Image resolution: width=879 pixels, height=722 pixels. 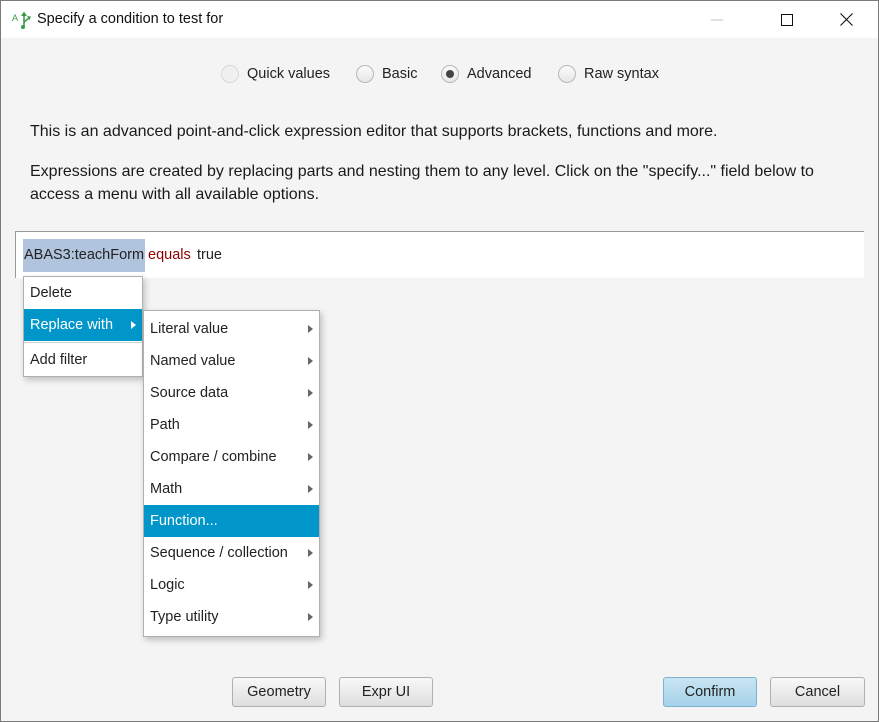 I want to click on close-icon, so click(x=846, y=19).